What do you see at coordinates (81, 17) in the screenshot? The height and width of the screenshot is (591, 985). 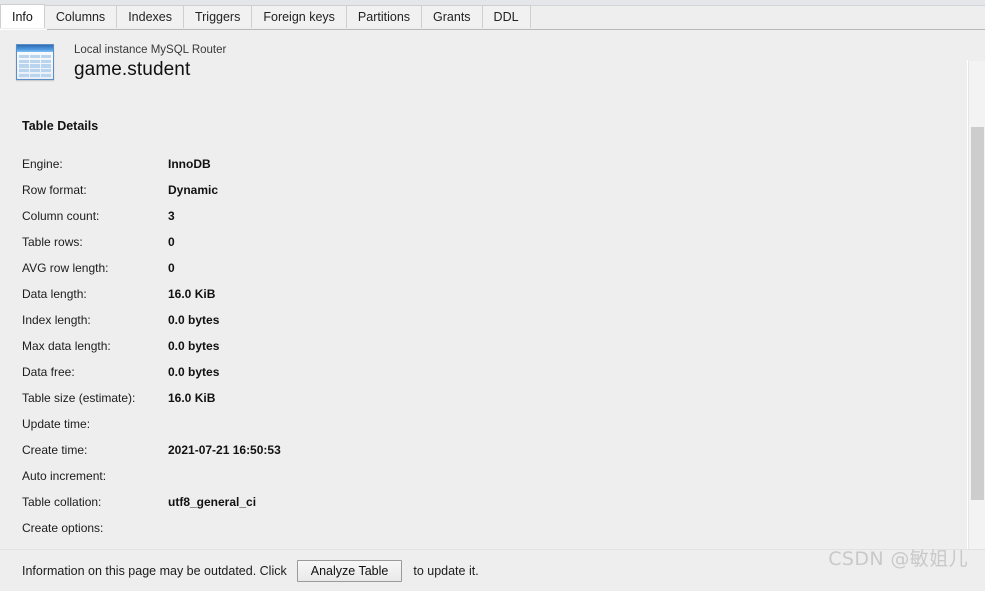 I see `tab-columns: Columns` at bounding box center [81, 17].